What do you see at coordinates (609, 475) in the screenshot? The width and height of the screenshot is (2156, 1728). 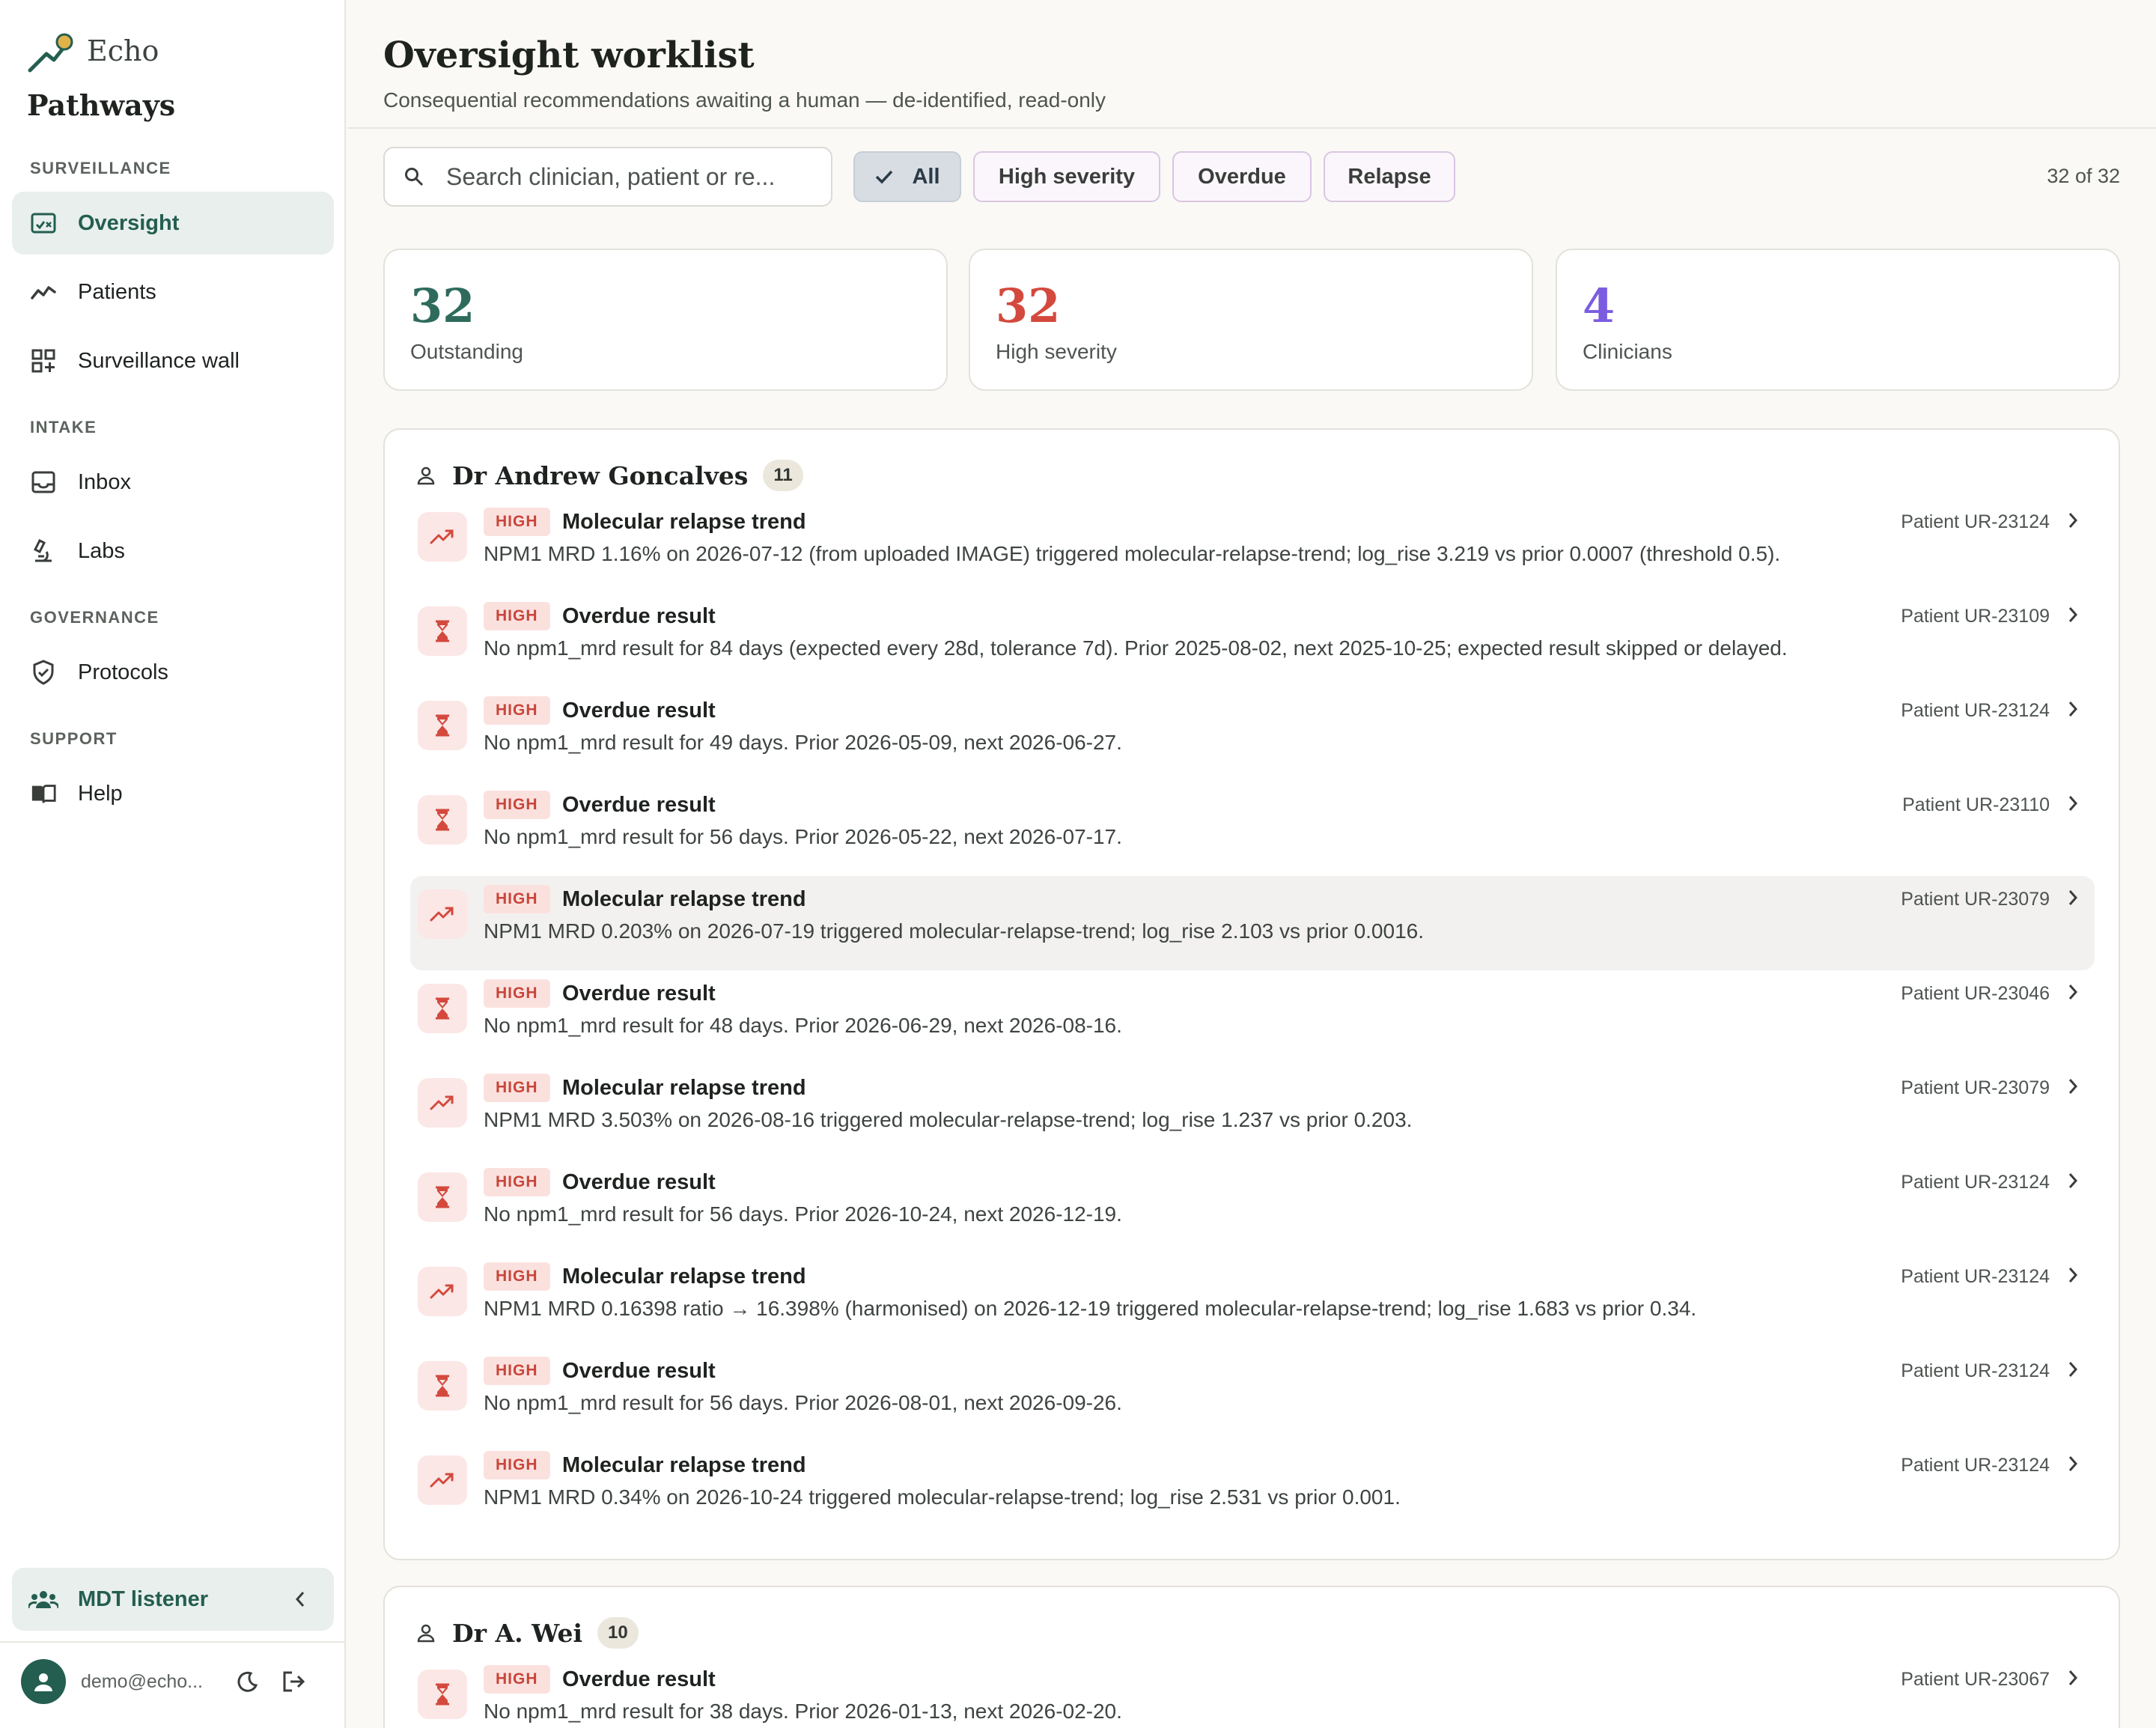 I see `group-header: Dr Andrew Goncalves 11` at bounding box center [609, 475].